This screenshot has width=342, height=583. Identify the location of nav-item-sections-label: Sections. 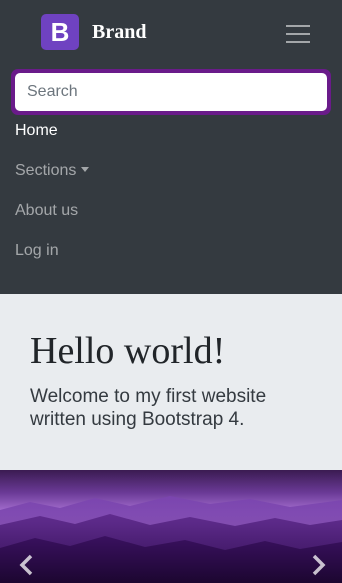
(46, 170).